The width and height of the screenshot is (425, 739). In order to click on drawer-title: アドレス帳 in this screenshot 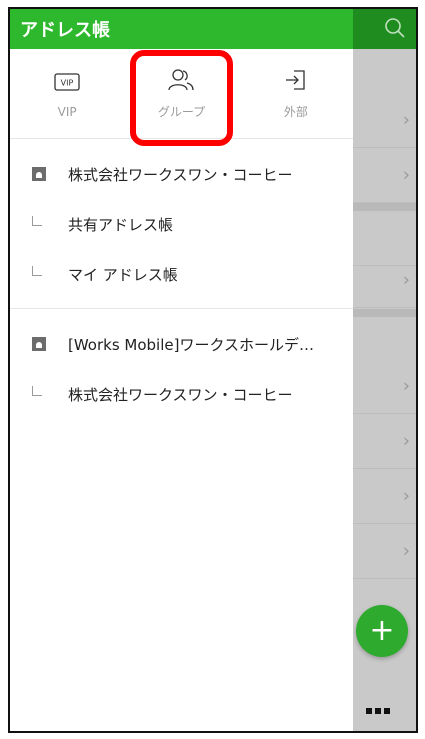, I will do `click(65, 30)`.